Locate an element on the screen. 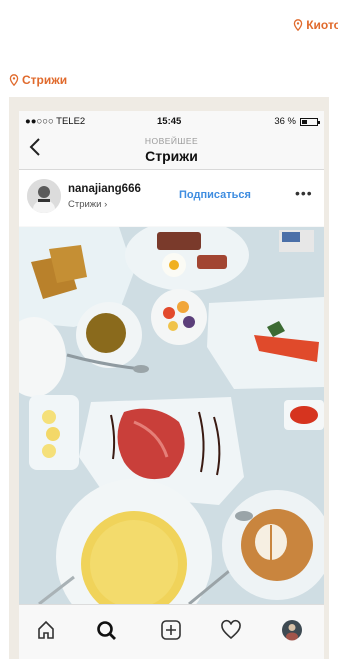 This screenshot has width=338, height=659. location-link-top: Киото is located at coordinates (315, 25).